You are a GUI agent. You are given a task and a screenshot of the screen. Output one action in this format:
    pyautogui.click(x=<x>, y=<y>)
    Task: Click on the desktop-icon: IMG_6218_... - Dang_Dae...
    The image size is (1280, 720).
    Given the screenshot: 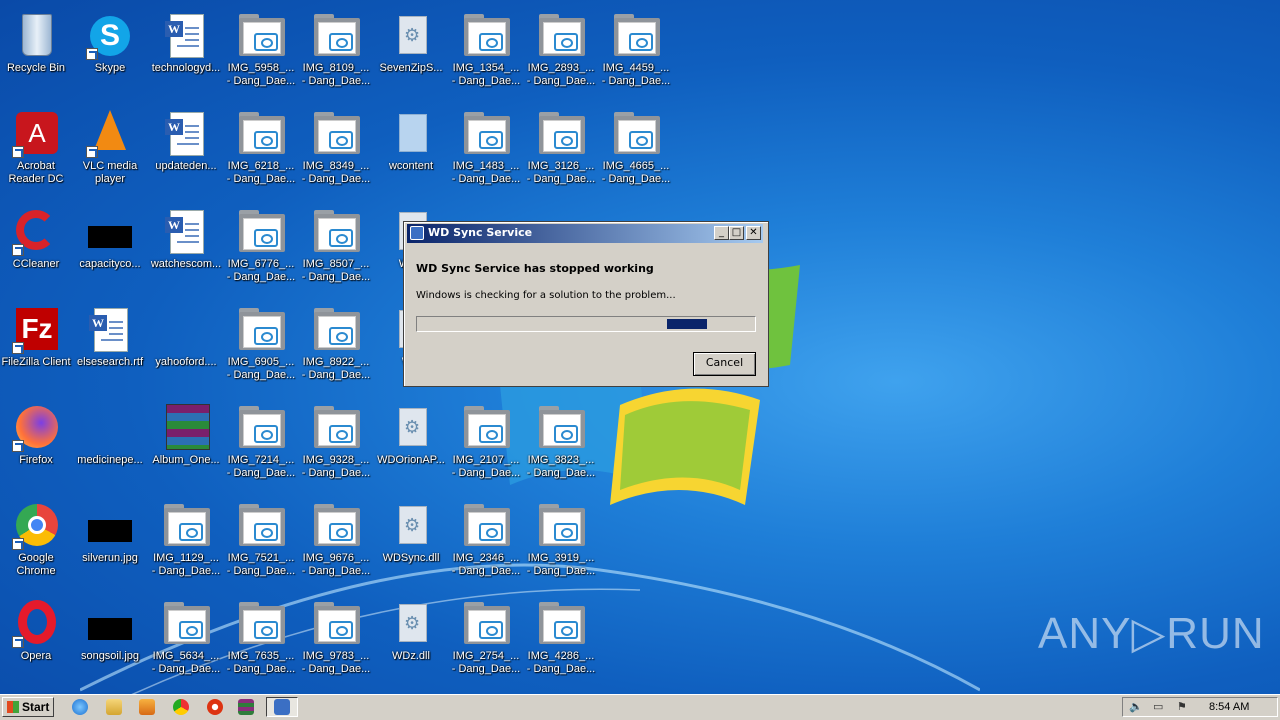 What is the action you would take?
    pyautogui.click(x=261, y=150)
    